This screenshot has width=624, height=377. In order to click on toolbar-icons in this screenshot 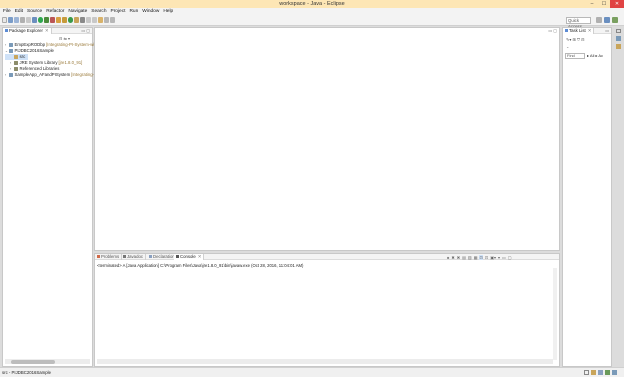, I will do `click(58, 20)`.